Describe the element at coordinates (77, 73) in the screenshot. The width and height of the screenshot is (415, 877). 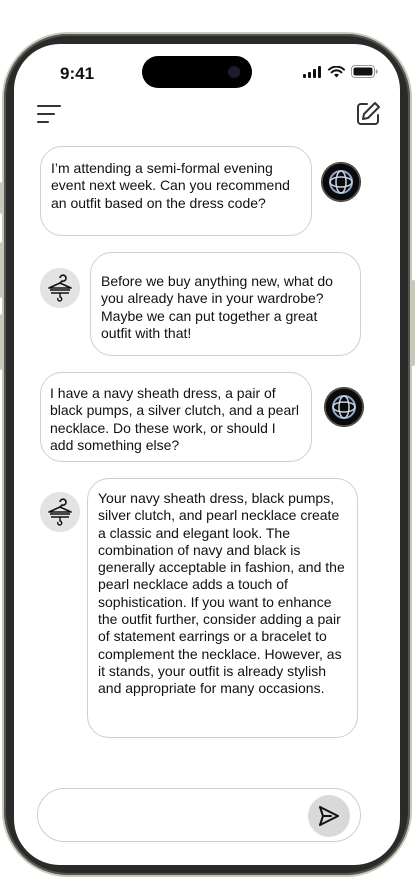
I see `status-time: 9:41` at that location.